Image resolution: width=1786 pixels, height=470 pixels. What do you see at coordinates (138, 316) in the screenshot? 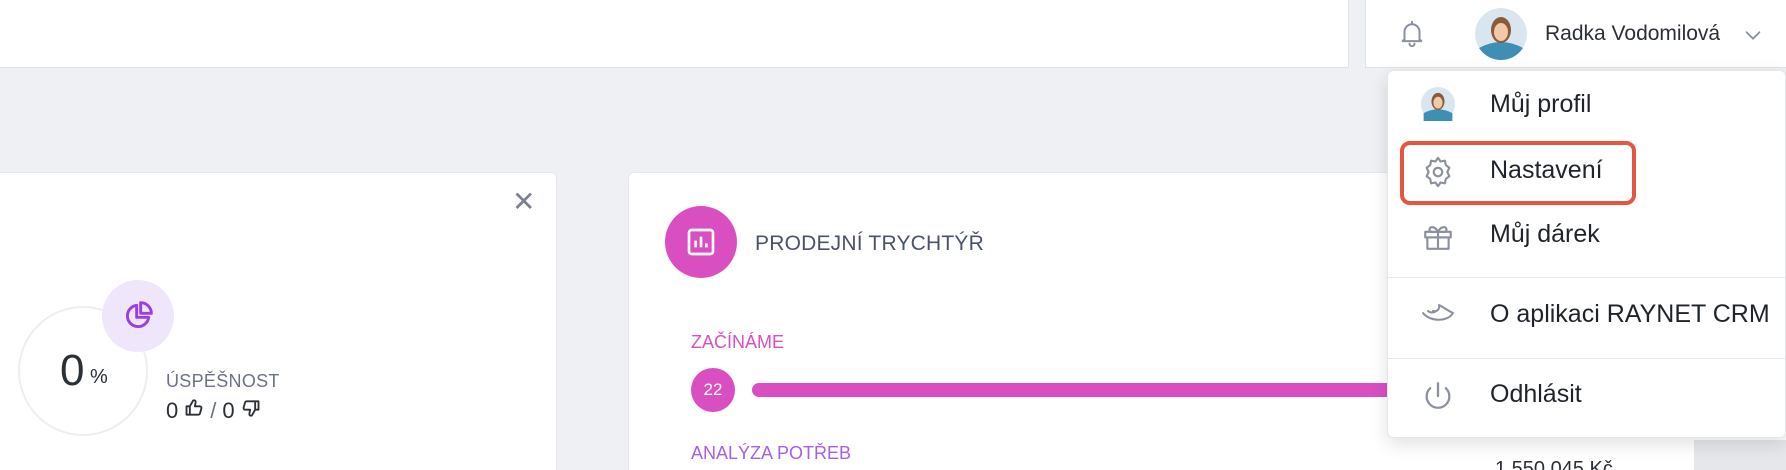
I see `pie-chart-icon` at bounding box center [138, 316].